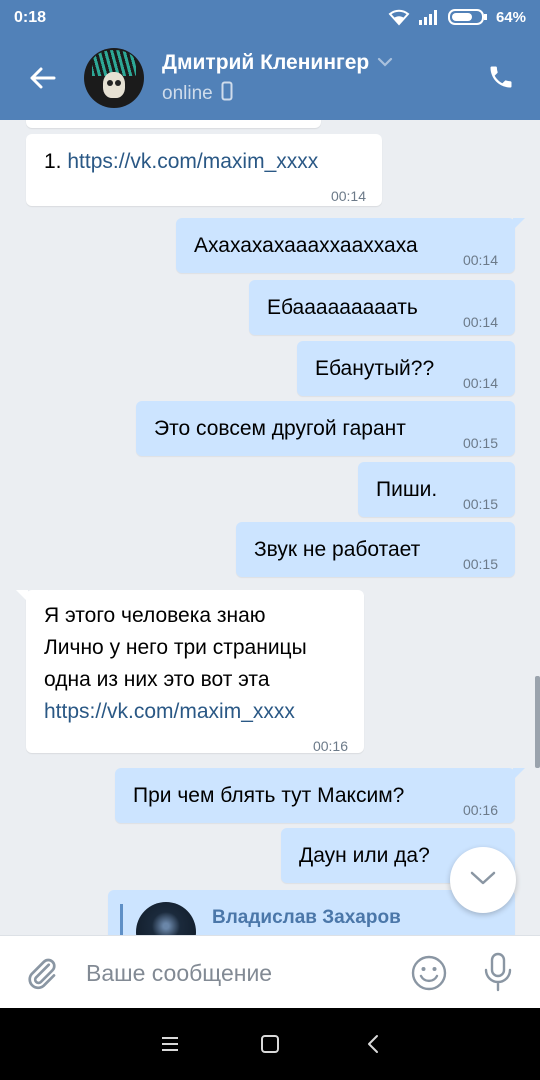 The image size is (540, 1080). I want to click on status-icons: 64%, so click(457, 17).